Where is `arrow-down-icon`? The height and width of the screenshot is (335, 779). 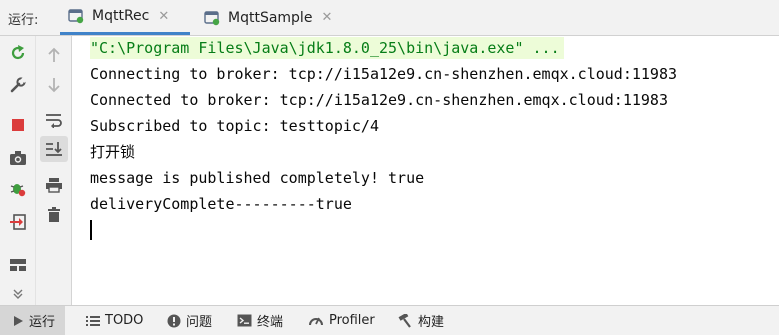
arrow-down-icon is located at coordinates (54, 85).